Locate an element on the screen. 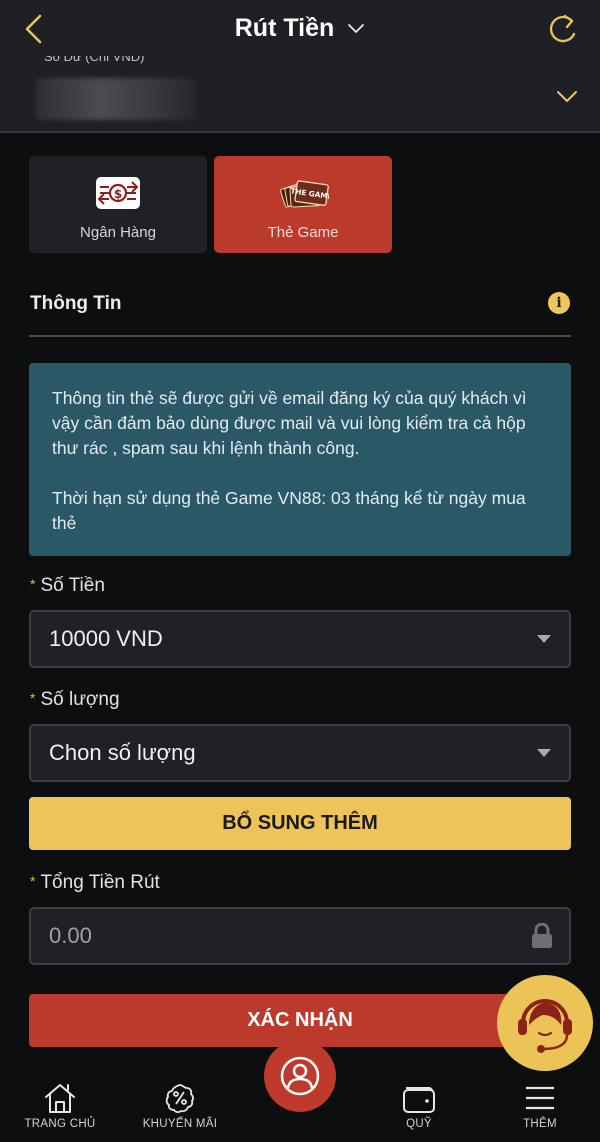  wallet-icon is located at coordinates (419, 1100).